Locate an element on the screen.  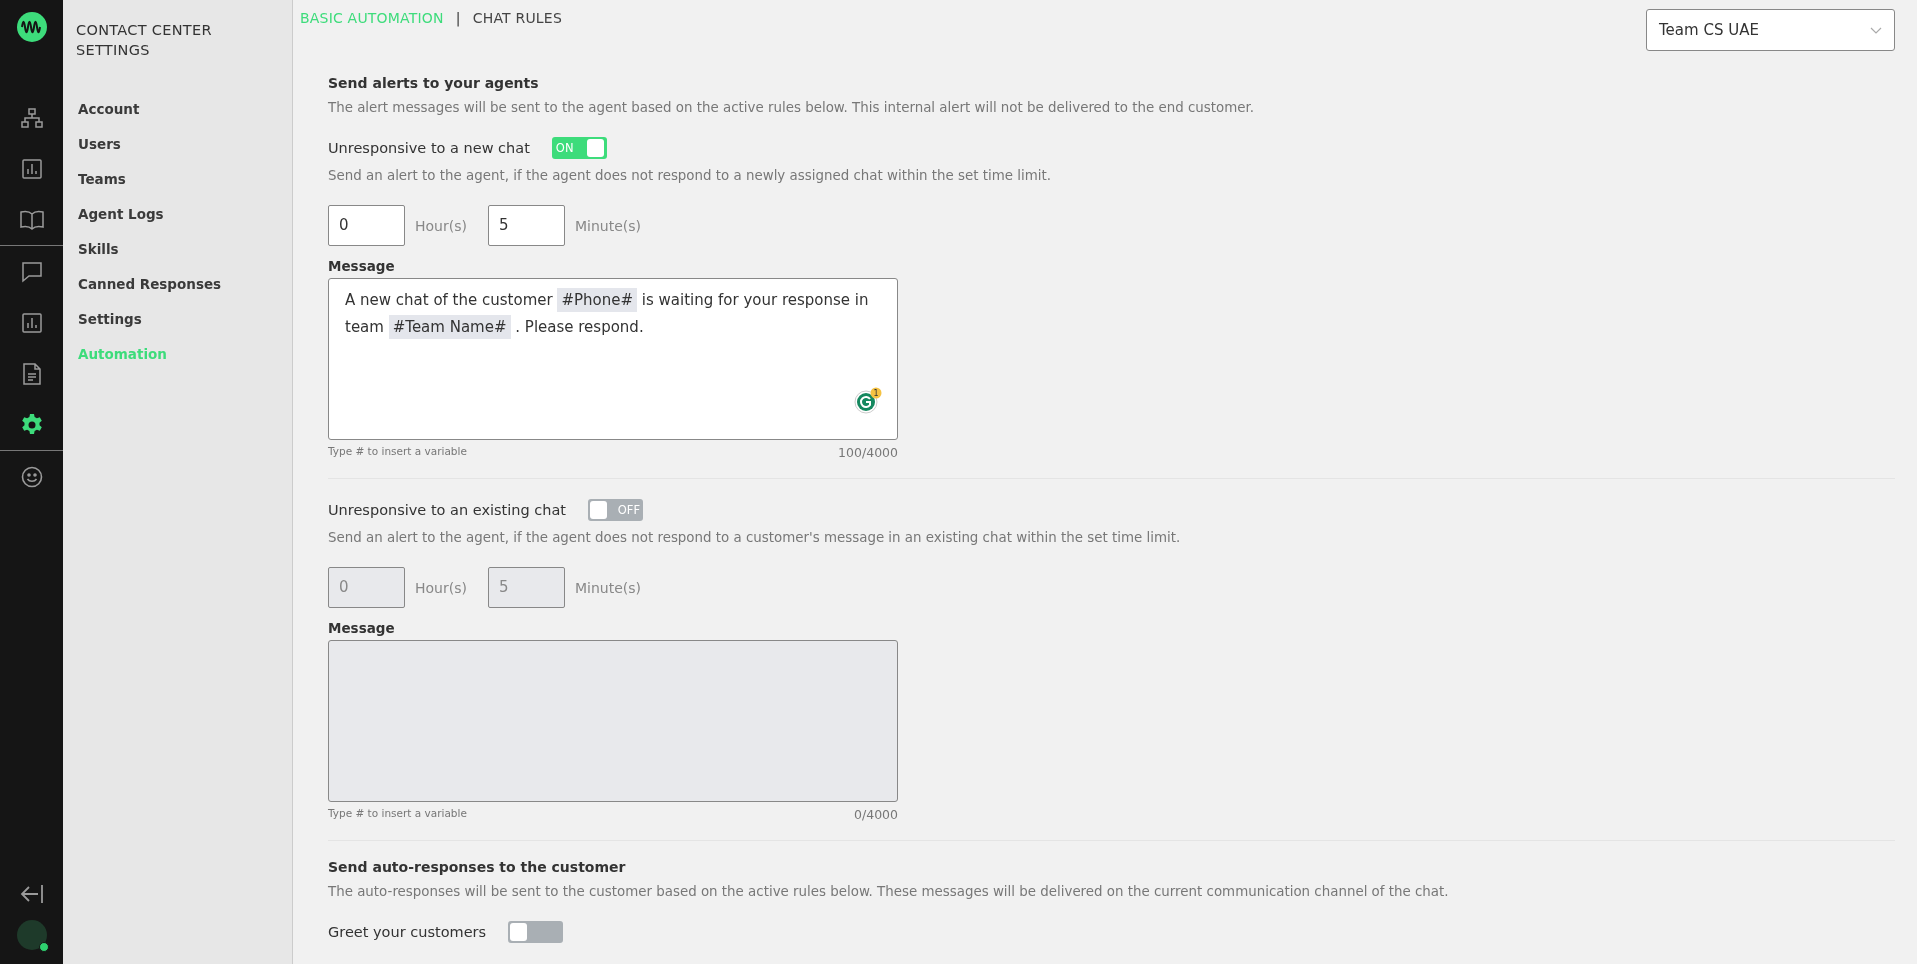
book-icon is located at coordinates (31, 219).